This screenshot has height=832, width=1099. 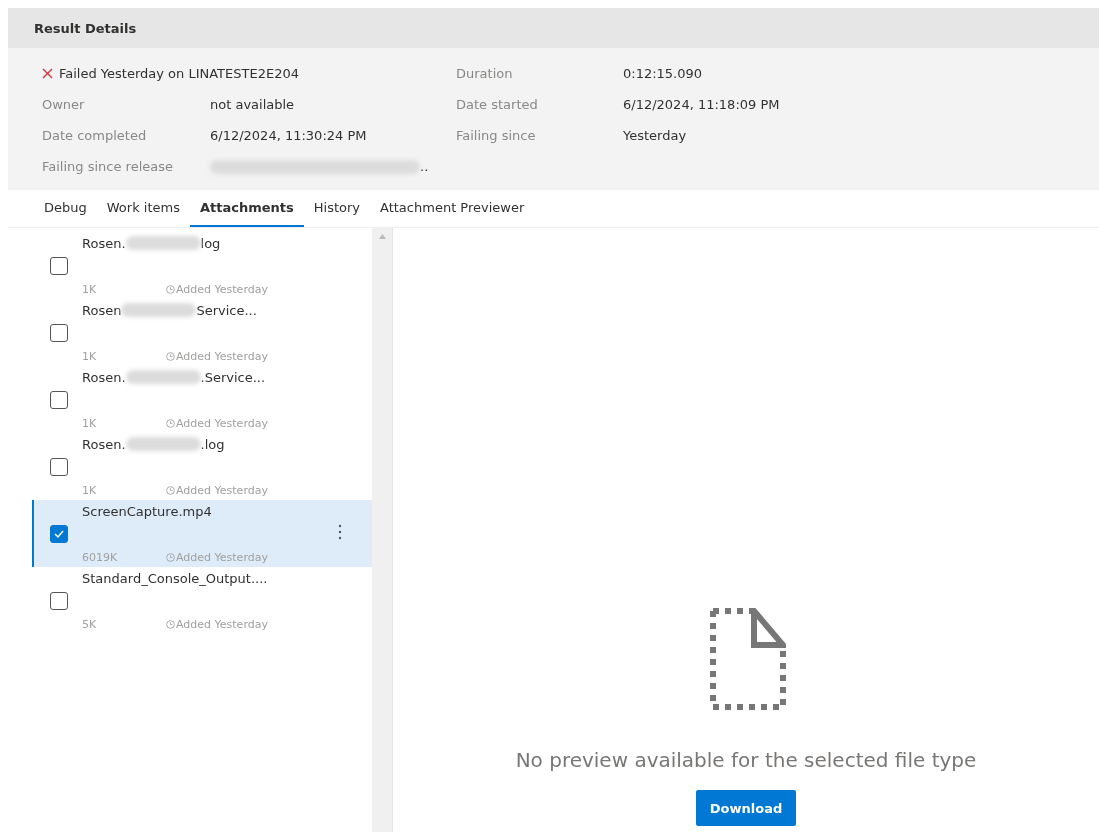 What do you see at coordinates (202, 600) in the screenshot?
I see `attachment-item: Standard_Console_Output.... 5K Added Yesterday` at bounding box center [202, 600].